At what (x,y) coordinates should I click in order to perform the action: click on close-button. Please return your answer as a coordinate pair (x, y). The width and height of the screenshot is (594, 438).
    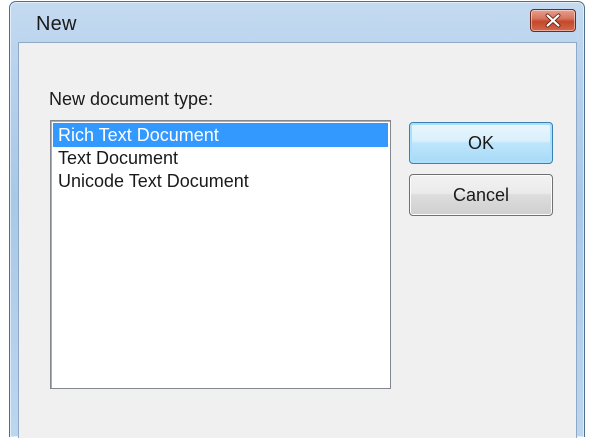
    Looking at the image, I should click on (553, 20).